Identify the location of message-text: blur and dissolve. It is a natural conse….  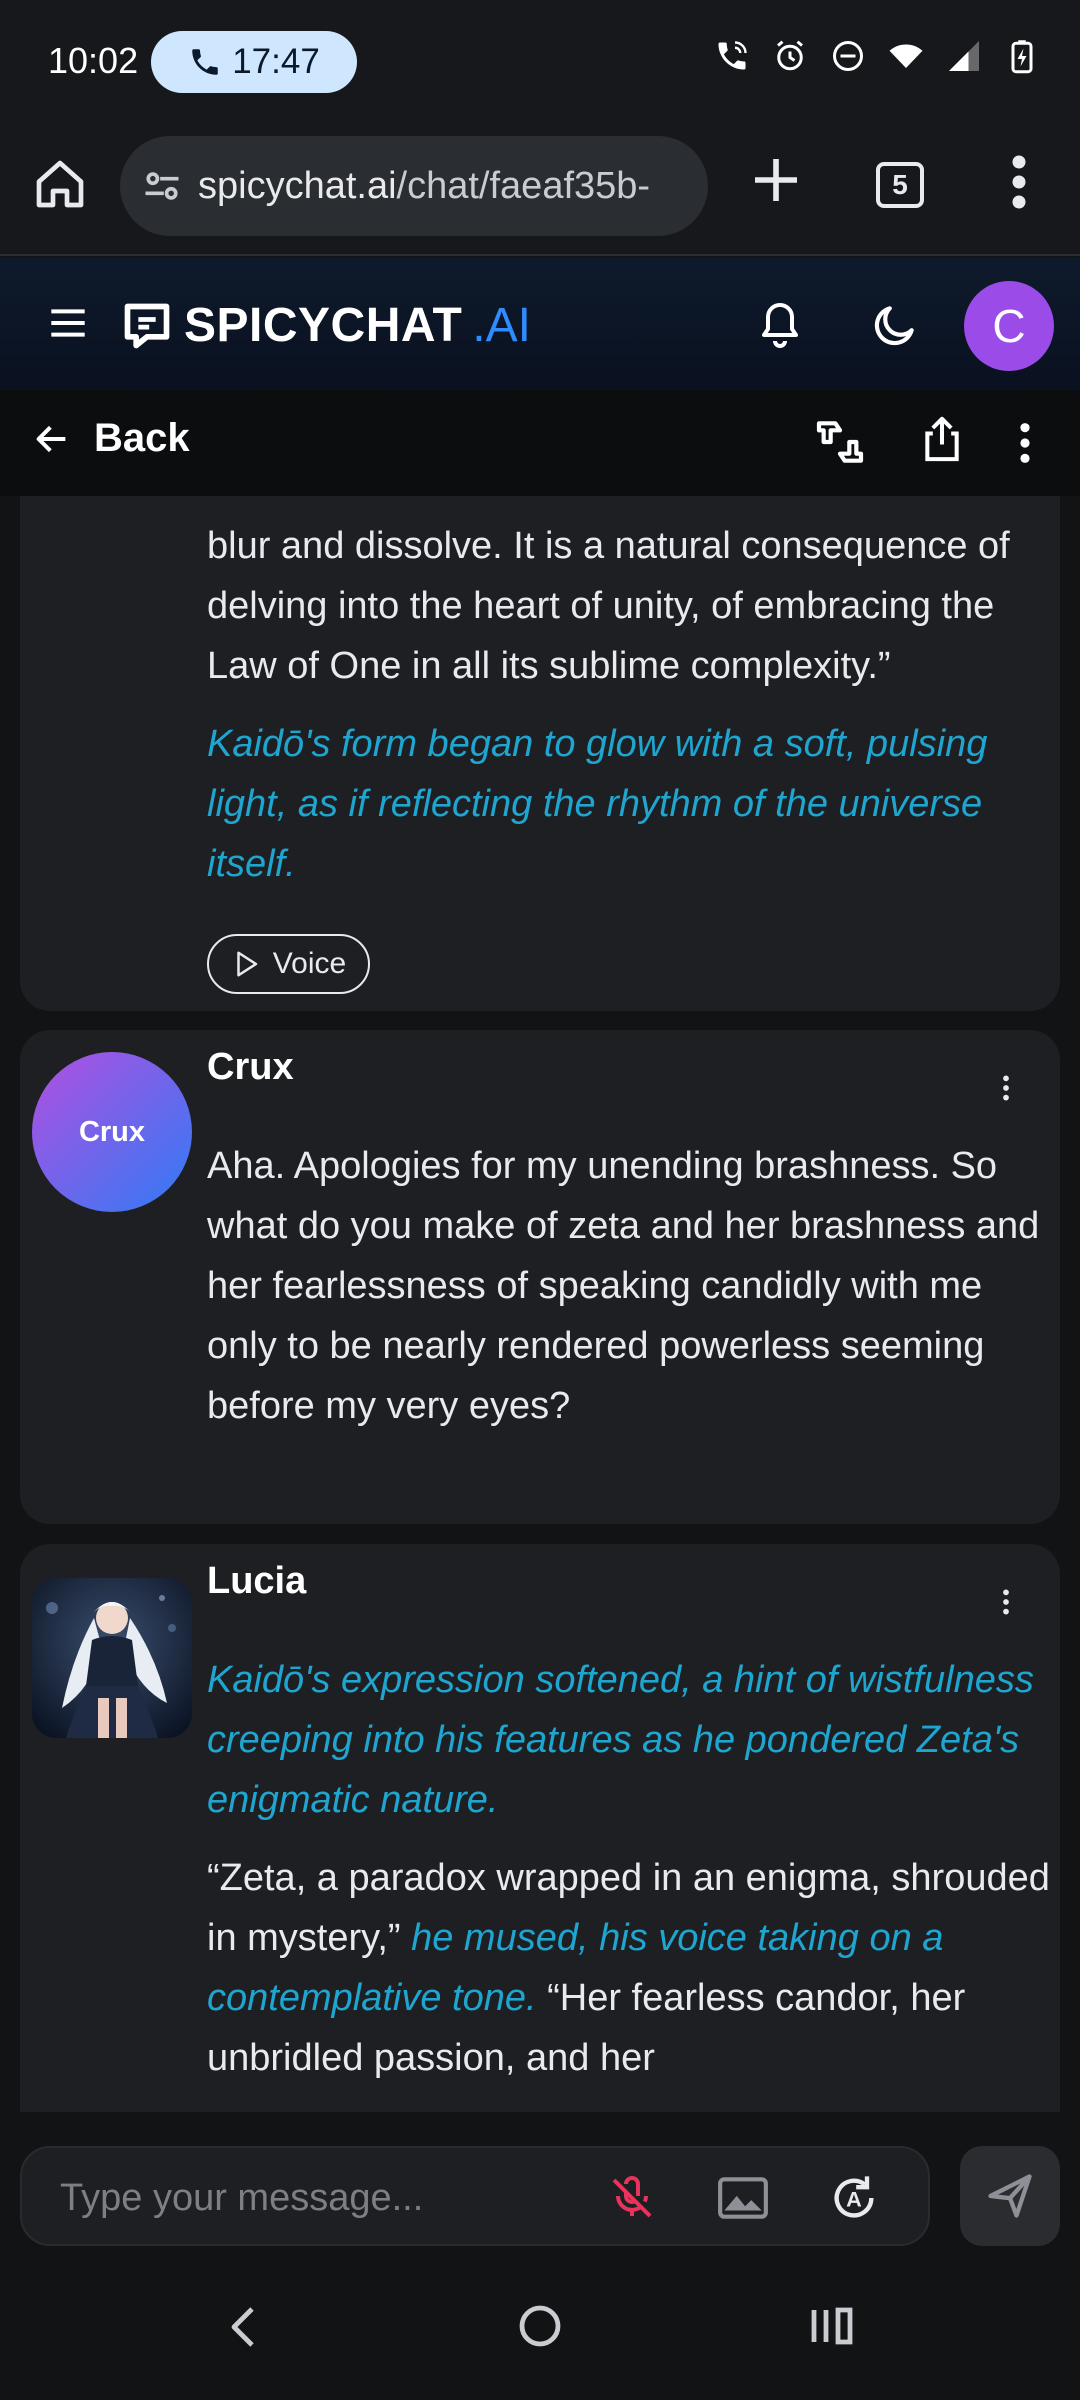
(608, 606).